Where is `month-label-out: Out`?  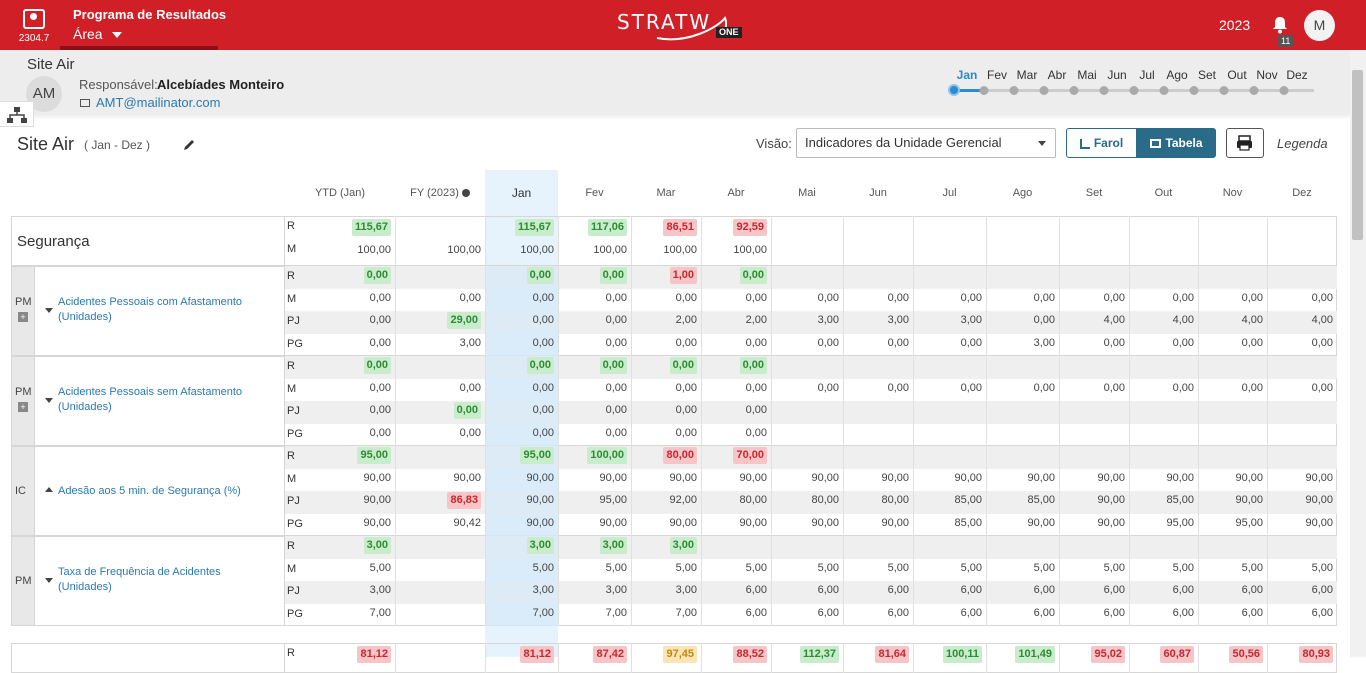
month-label-out: Out is located at coordinates (1236, 75).